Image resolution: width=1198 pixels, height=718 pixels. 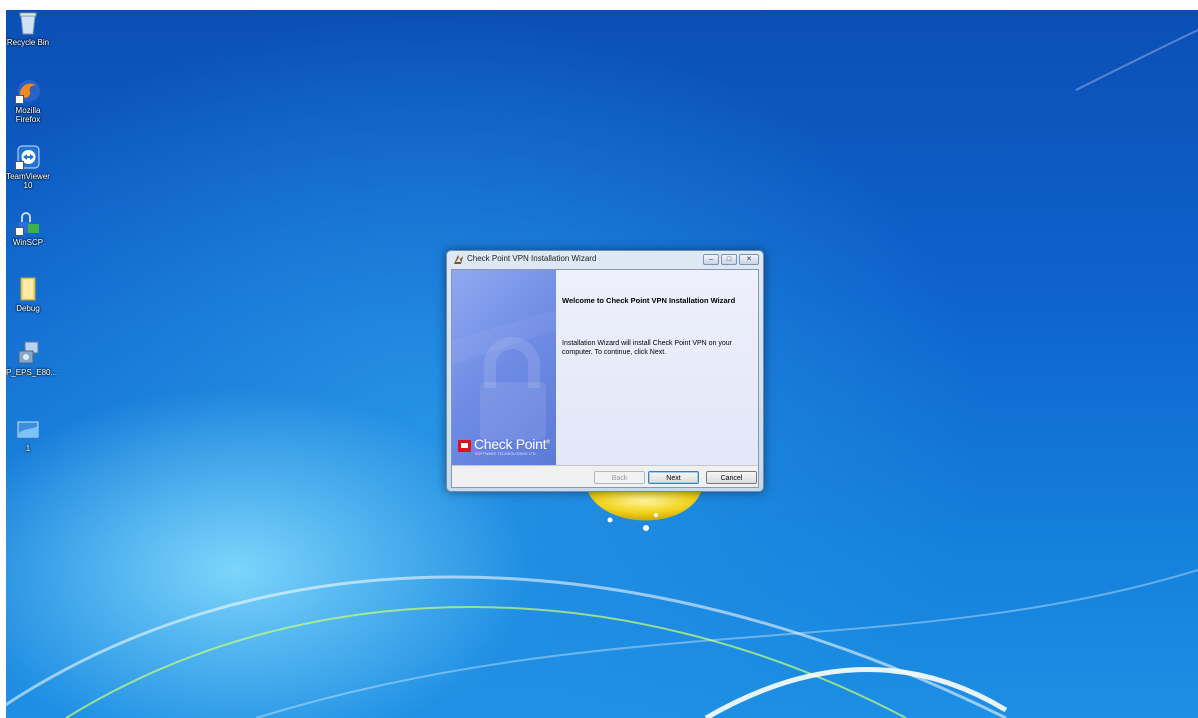 What do you see at coordinates (458, 259) in the screenshot?
I see `wizard-app-icon` at bounding box center [458, 259].